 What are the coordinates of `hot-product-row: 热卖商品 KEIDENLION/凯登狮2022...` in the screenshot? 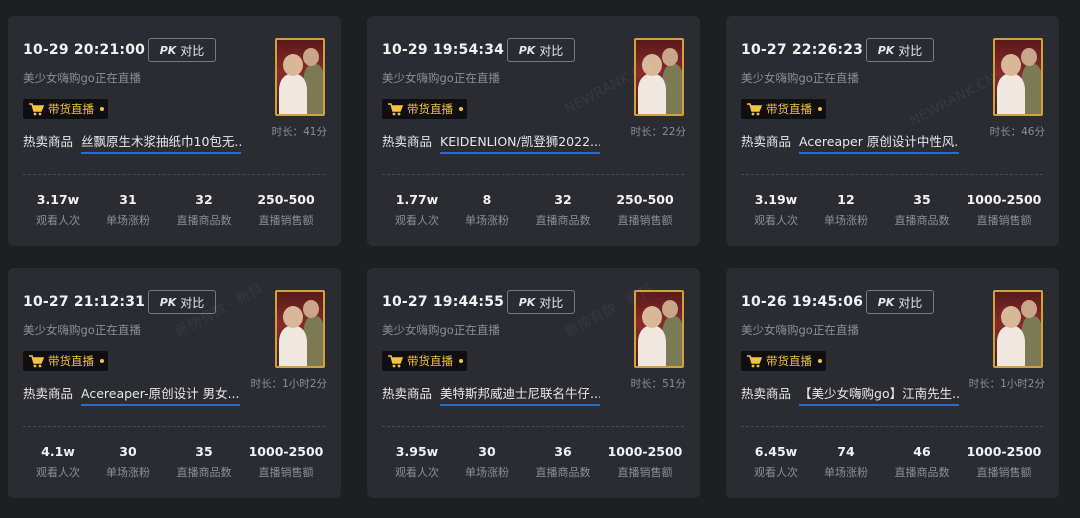 It's located at (491, 142).